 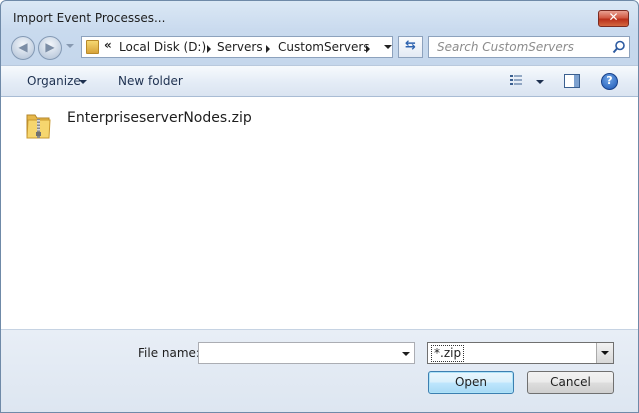 I want to click on open-button: Open, so click(x=471, y=382).